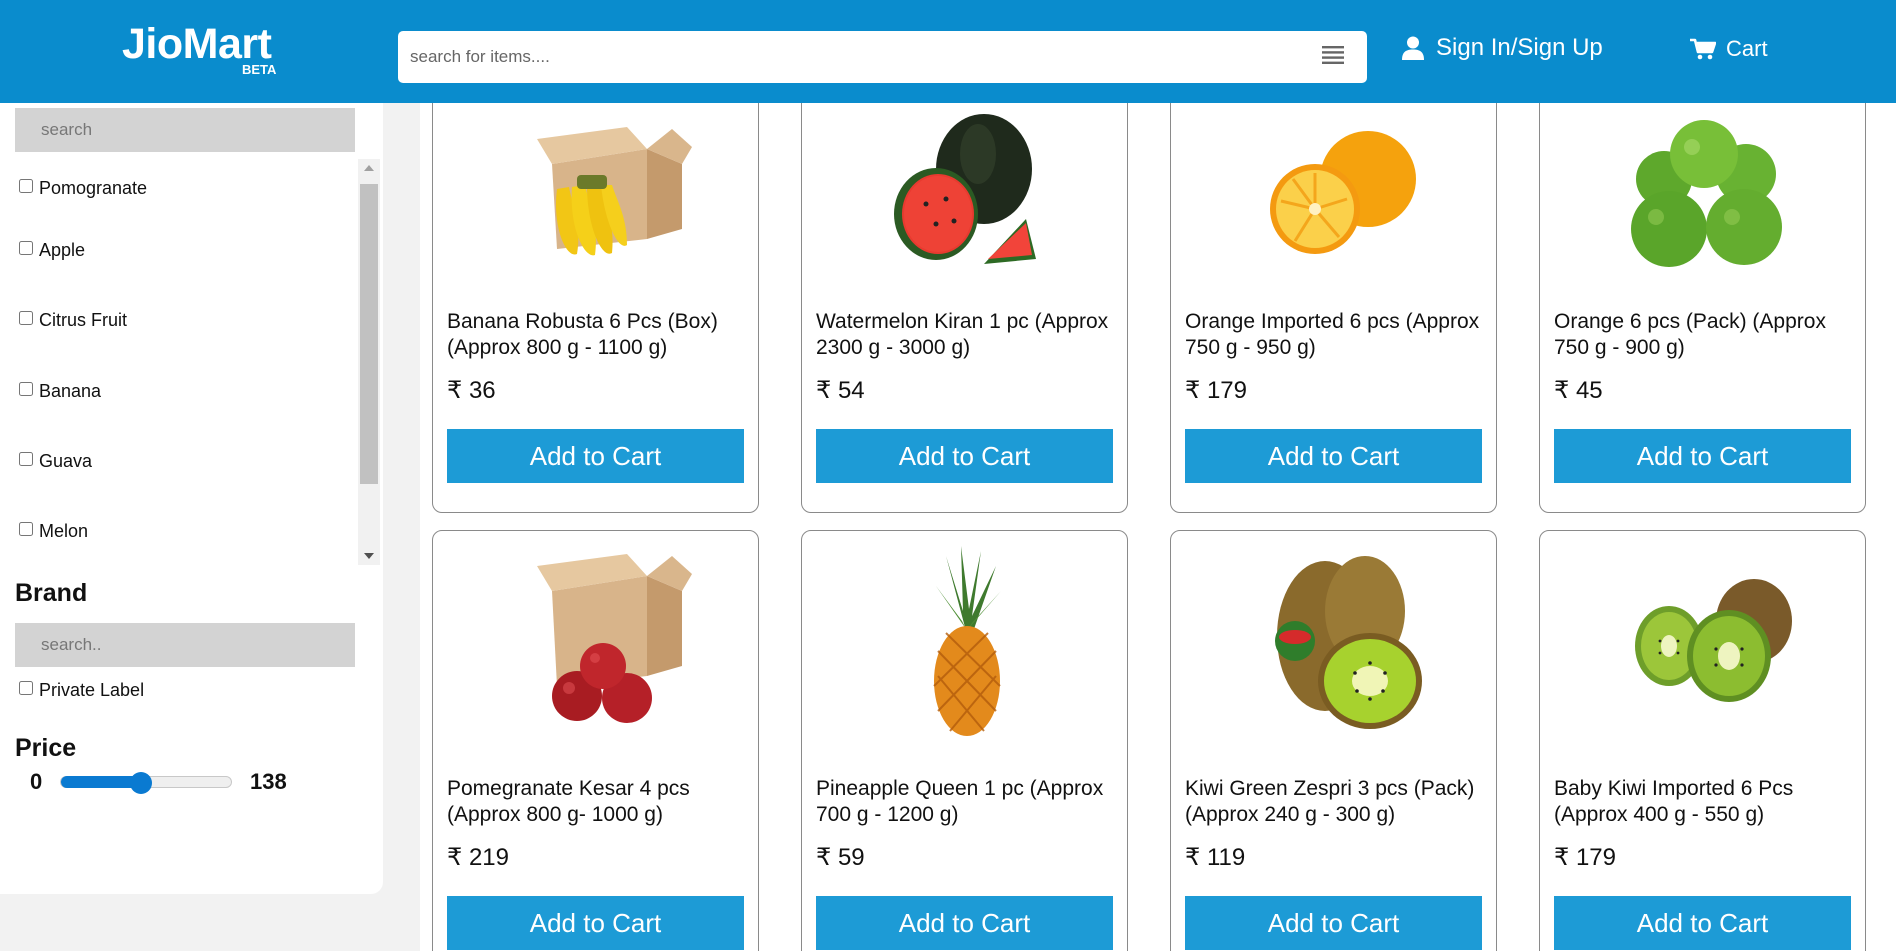 This screenshot has width=1896, height=951. Describe the element at coordinates (369, 556) in the screenshot. I see `scroll-down-arrow-icon` at that location.